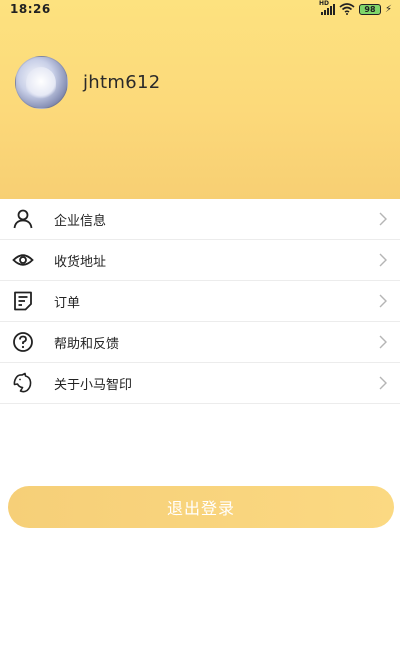 Image resolution: width=400 pixels, height=661 pixels. I want to click on eye-icon, so click(23, 260).